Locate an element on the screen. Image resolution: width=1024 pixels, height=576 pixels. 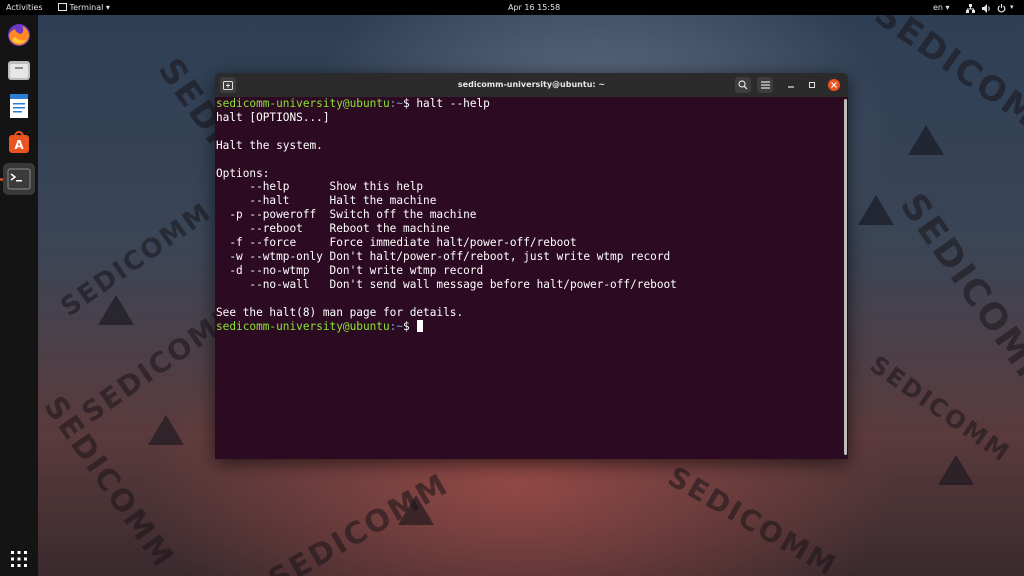
volume-icon is located at coordinates (987, 10).